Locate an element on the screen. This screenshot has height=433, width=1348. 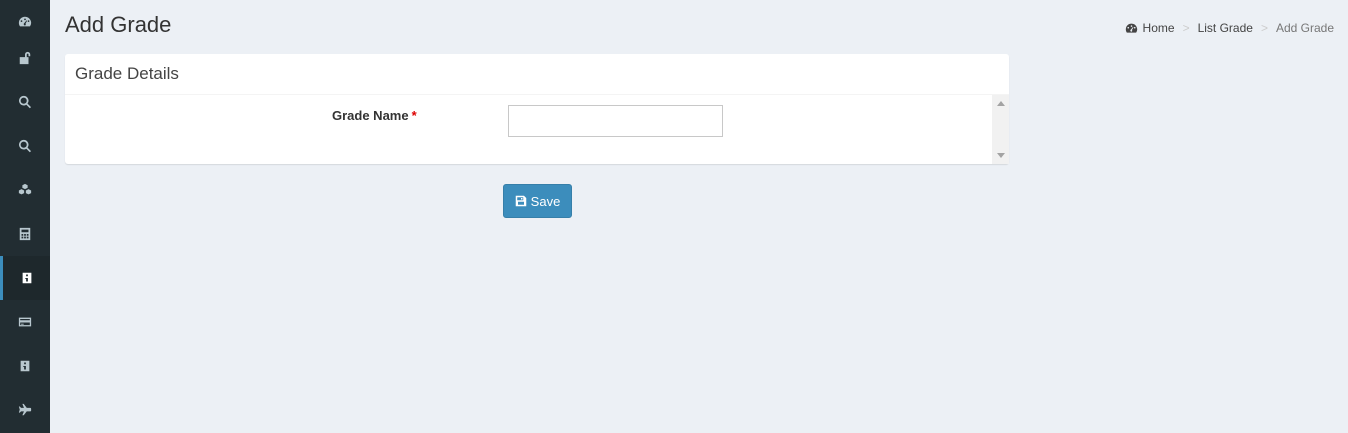
scroll-up-arrow is located at coordinates (1001, 103).